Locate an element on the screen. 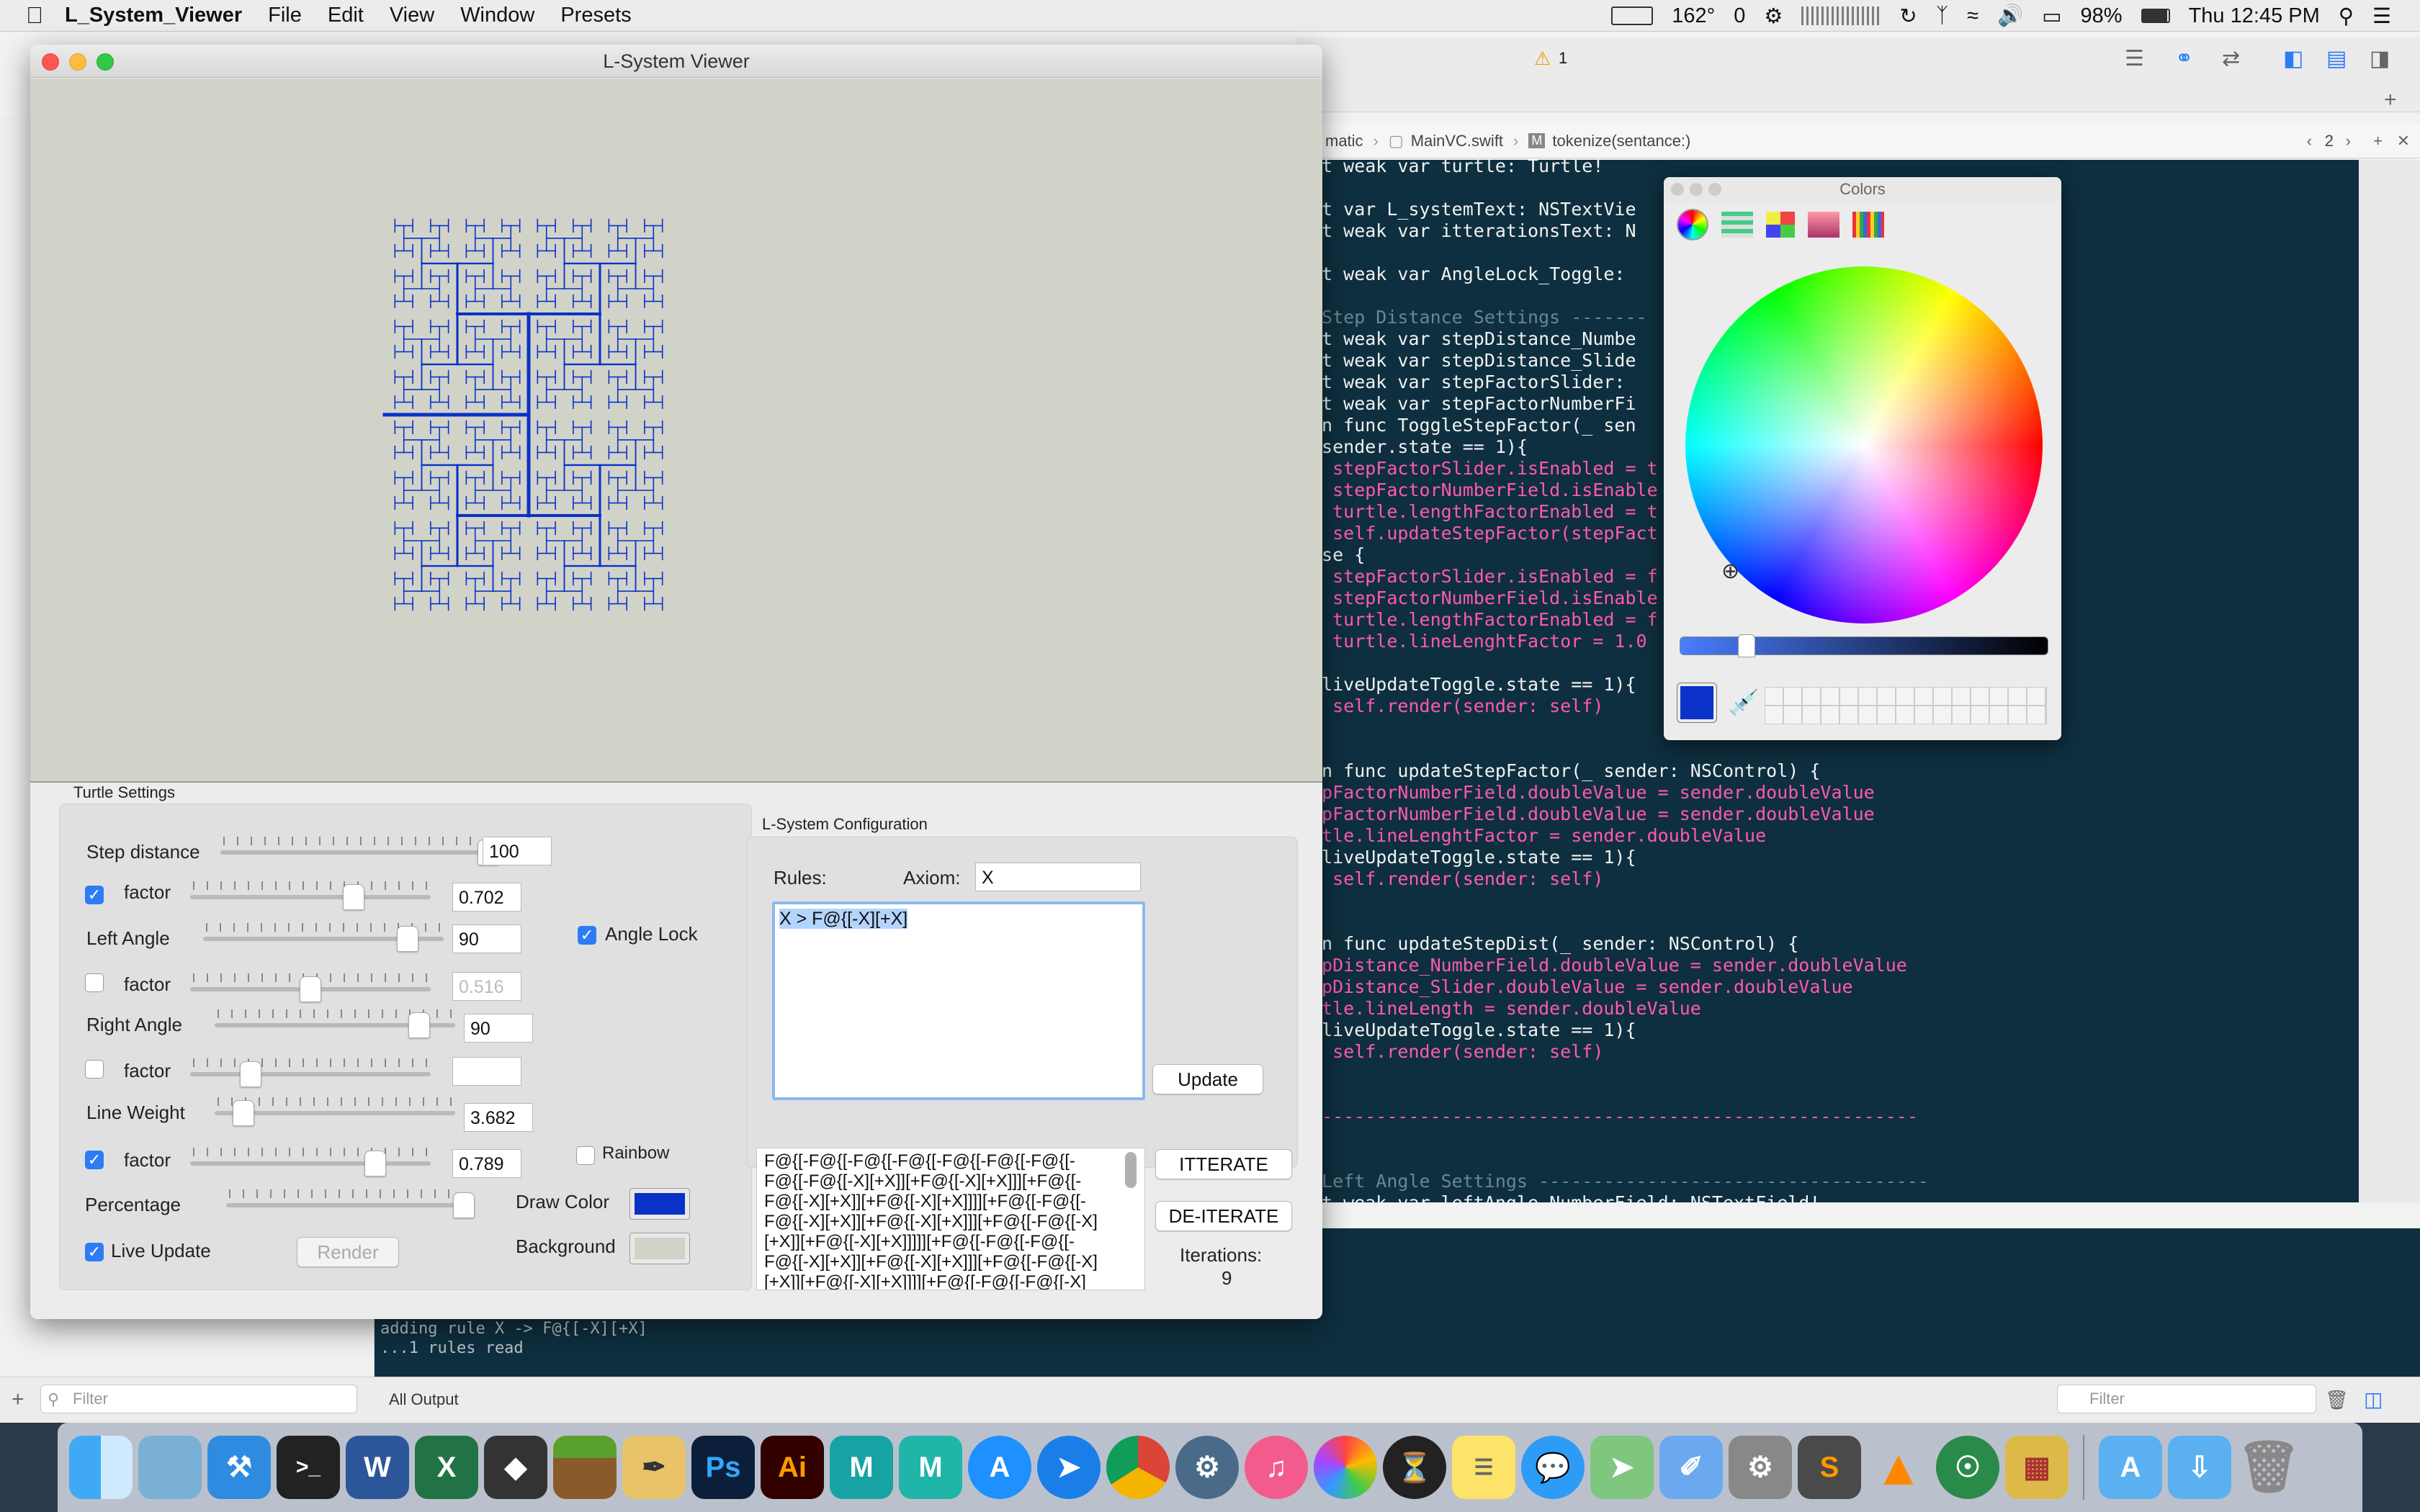  left-factor-checkbox is located at coordinates (94, 982).